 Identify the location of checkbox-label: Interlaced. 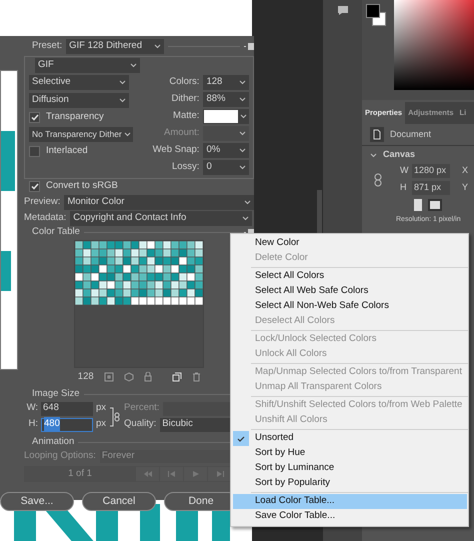
(67, 151).